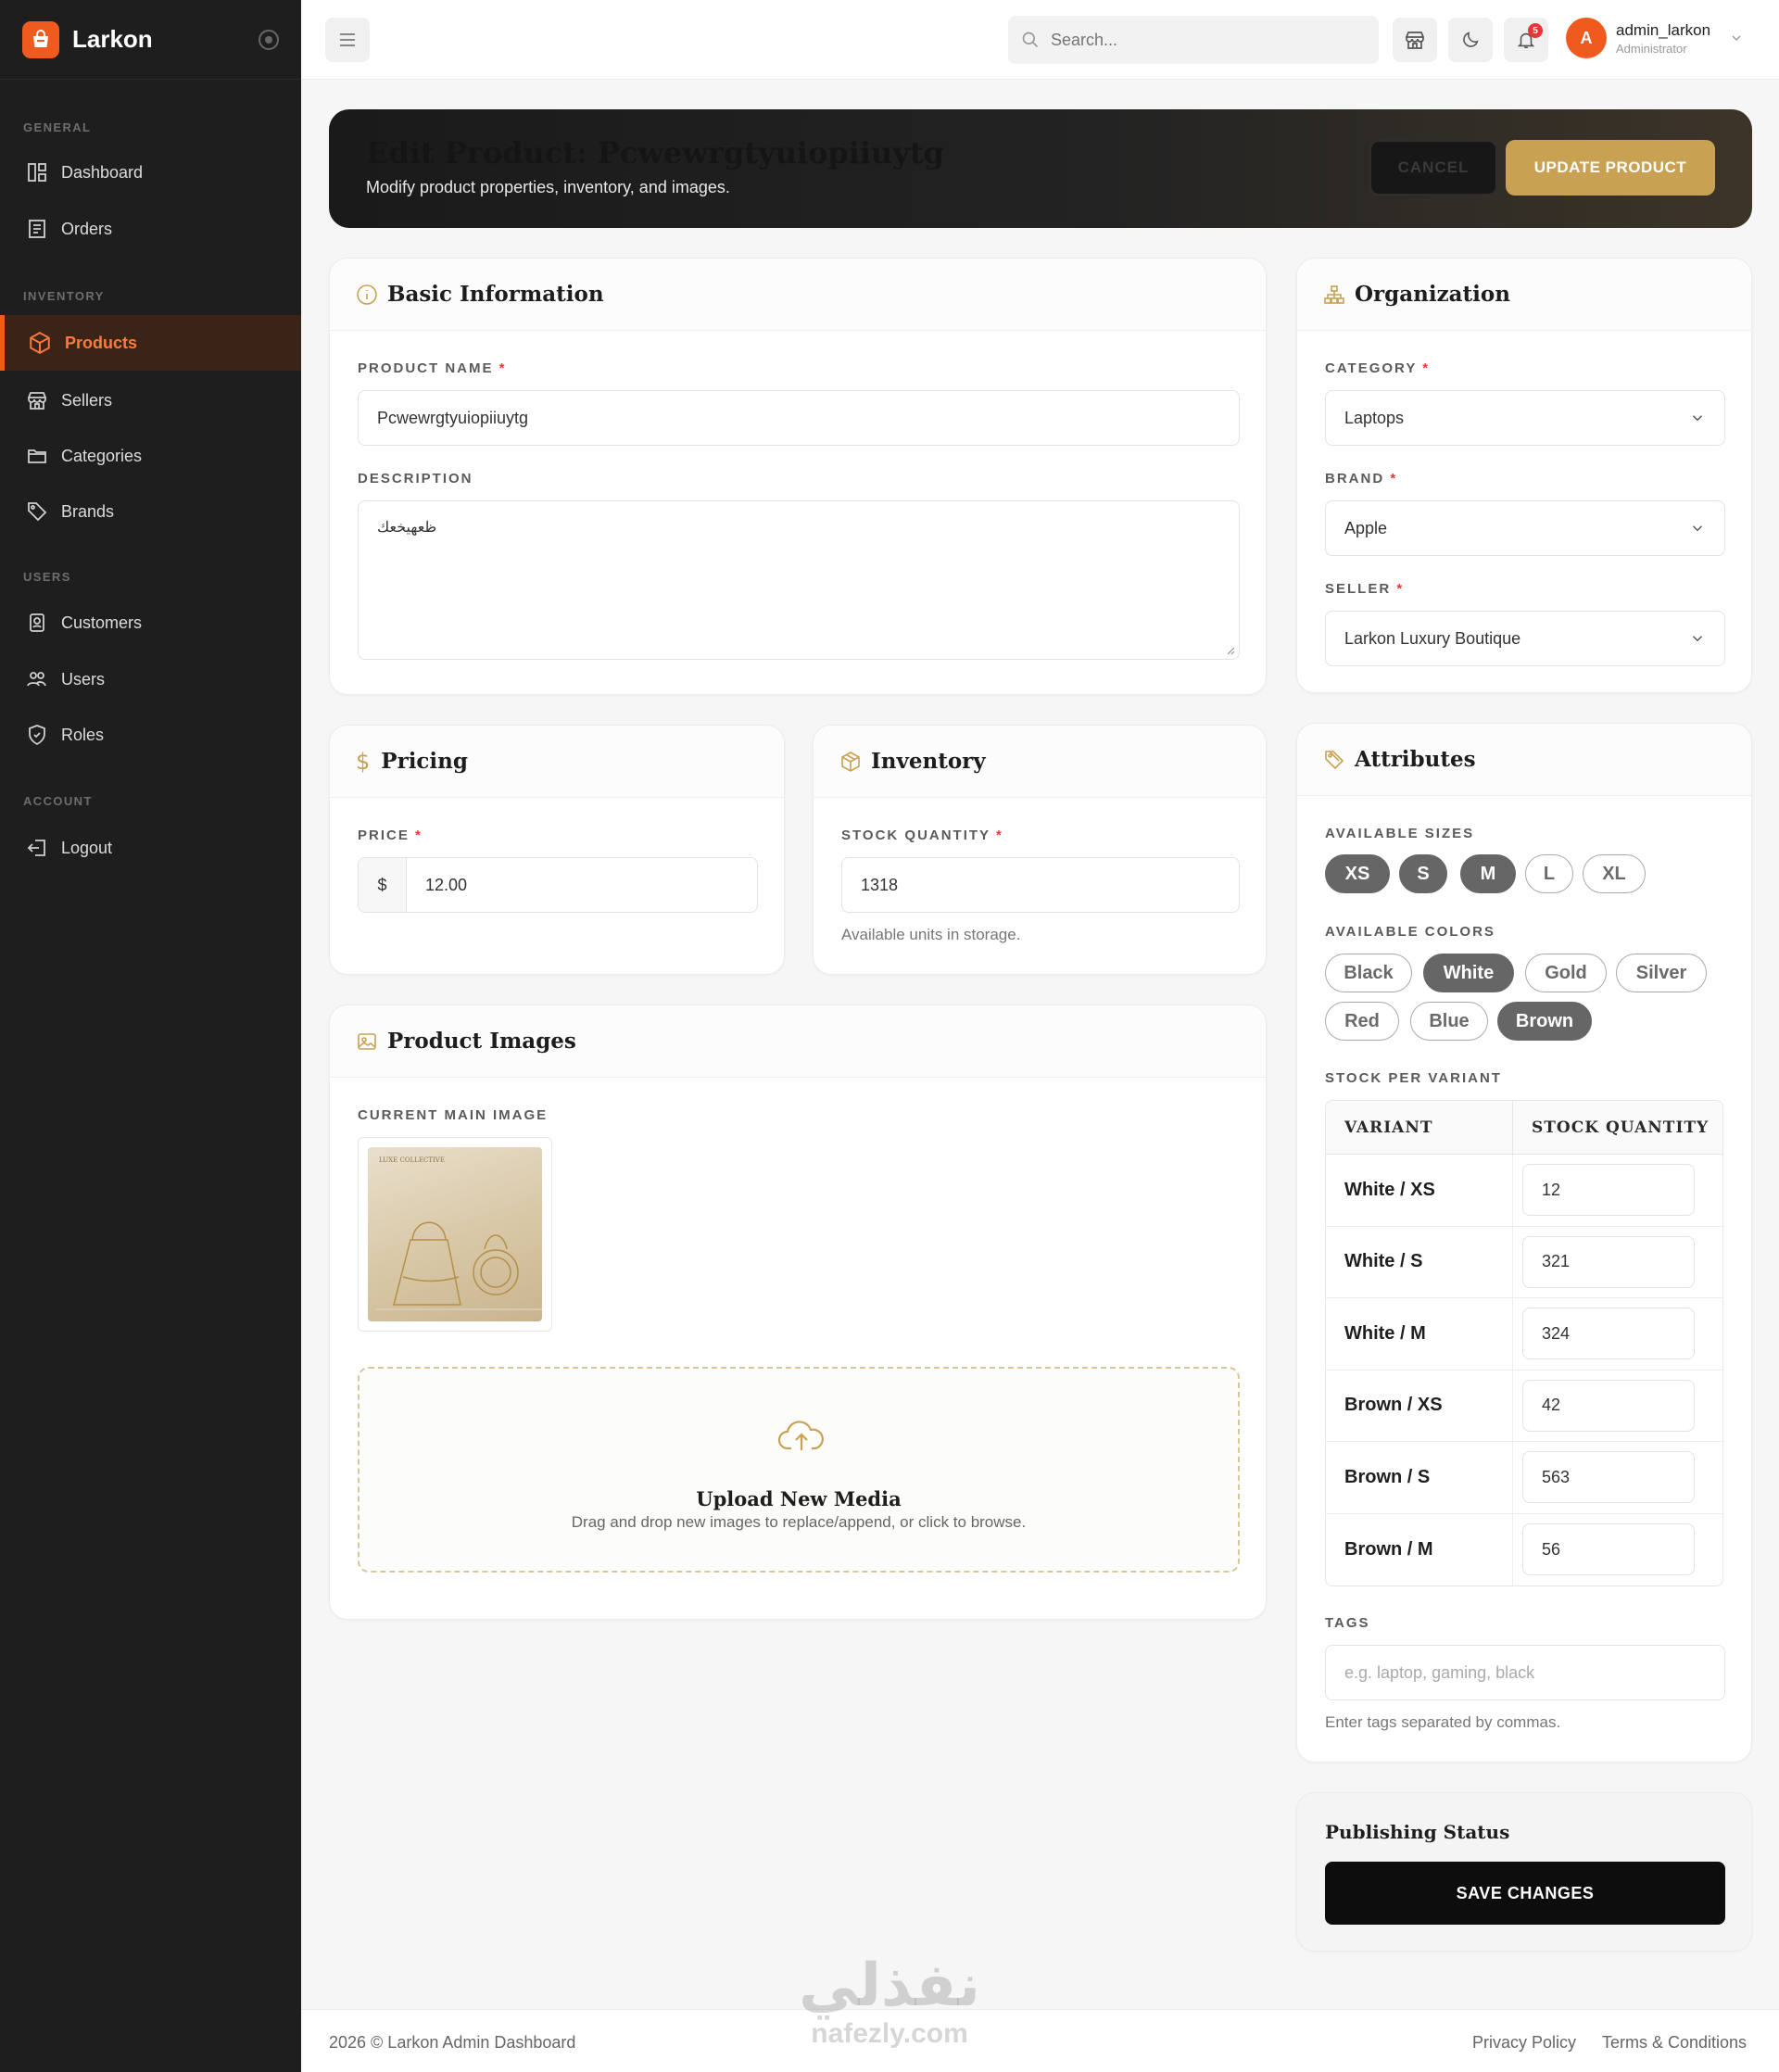 This screenshot has width=1779, height=2072. I want to click on column-header: STOCK QUANTITY, so click(1621, 1127).